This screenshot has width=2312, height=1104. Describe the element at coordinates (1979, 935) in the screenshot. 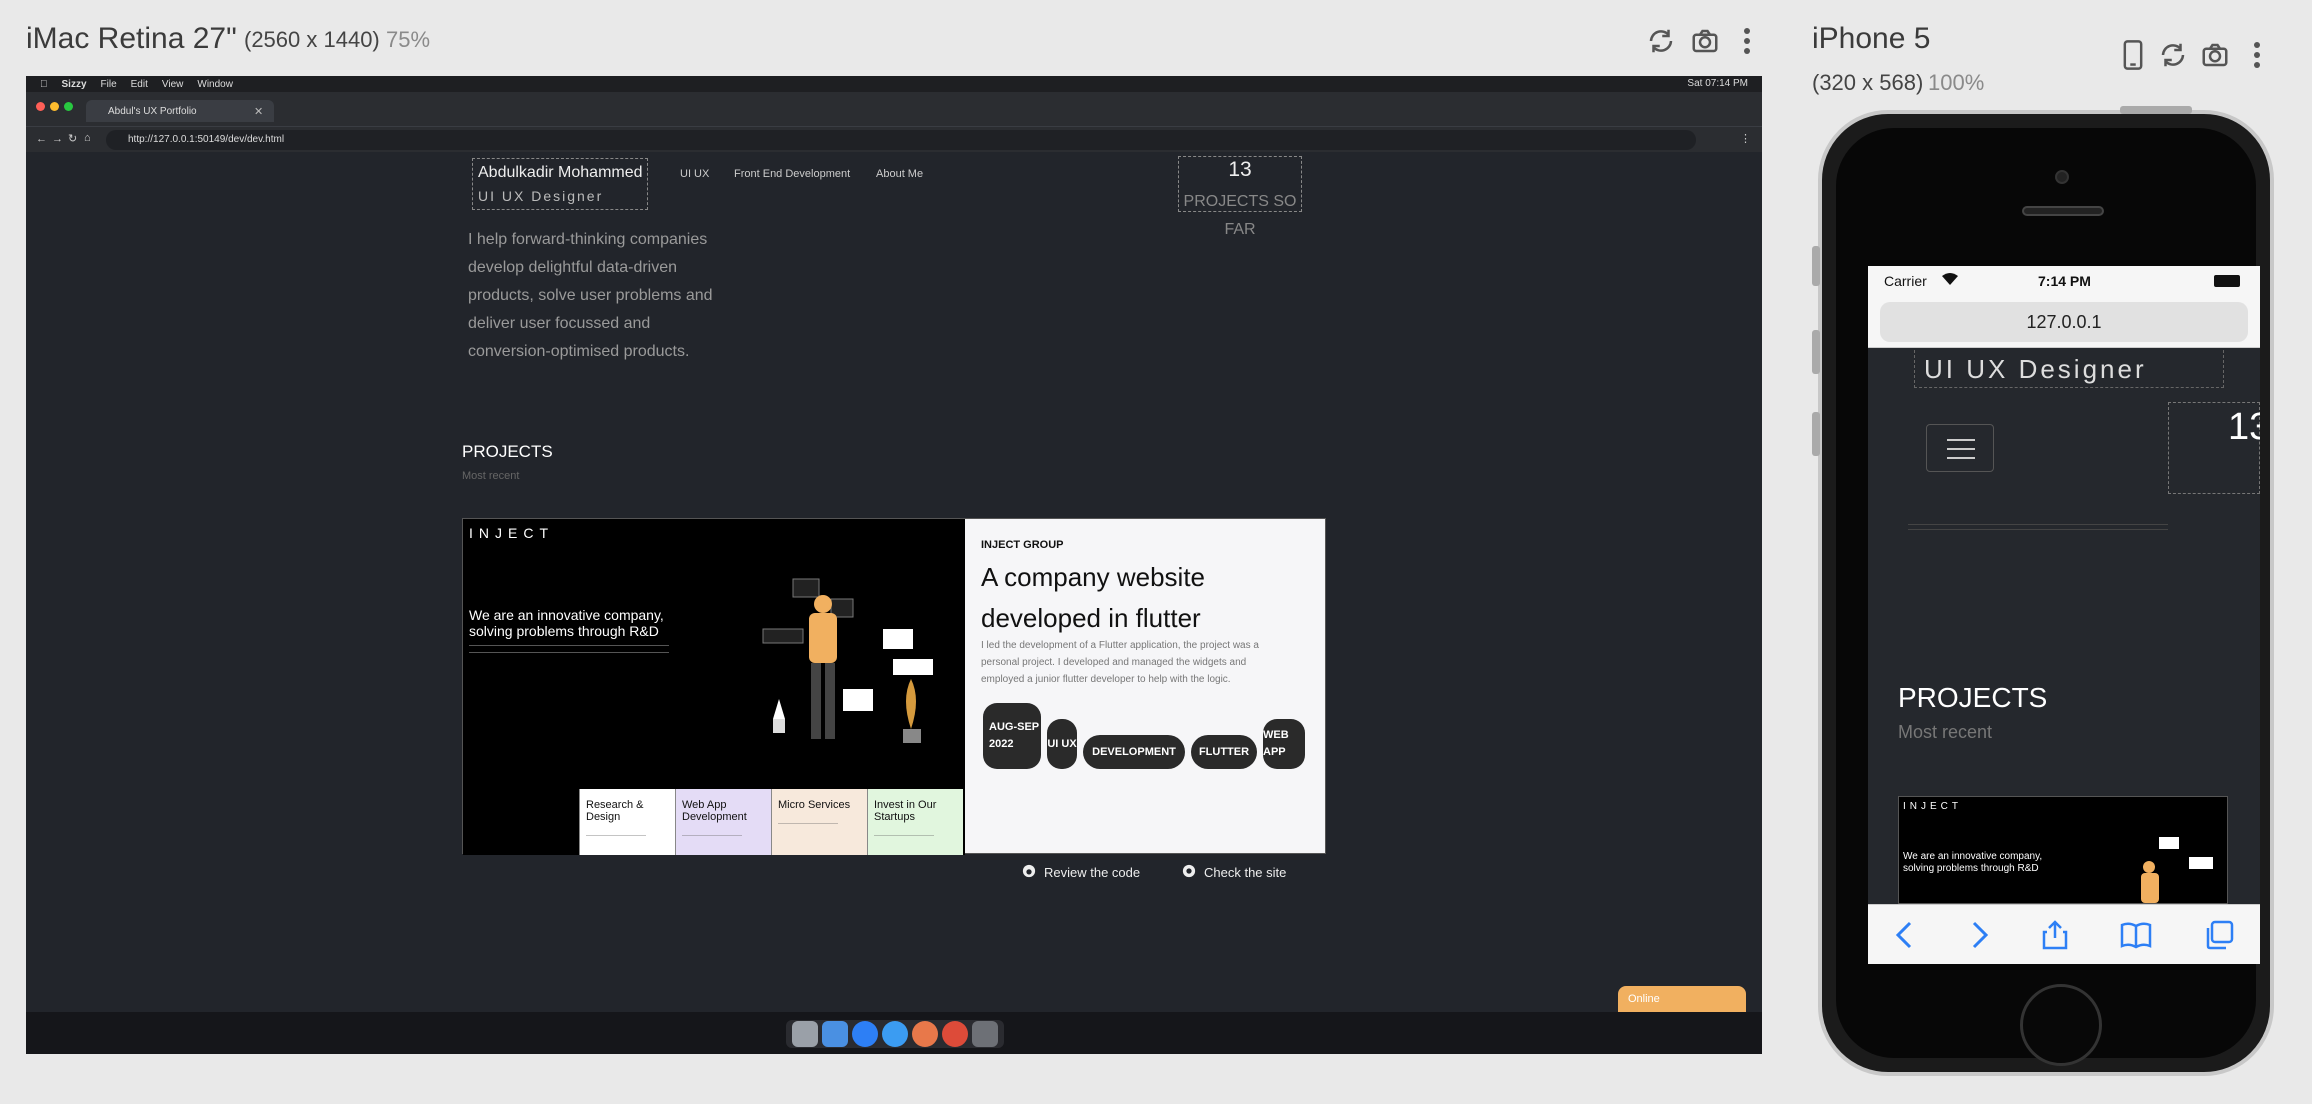

I see `forward-icon` at that location.